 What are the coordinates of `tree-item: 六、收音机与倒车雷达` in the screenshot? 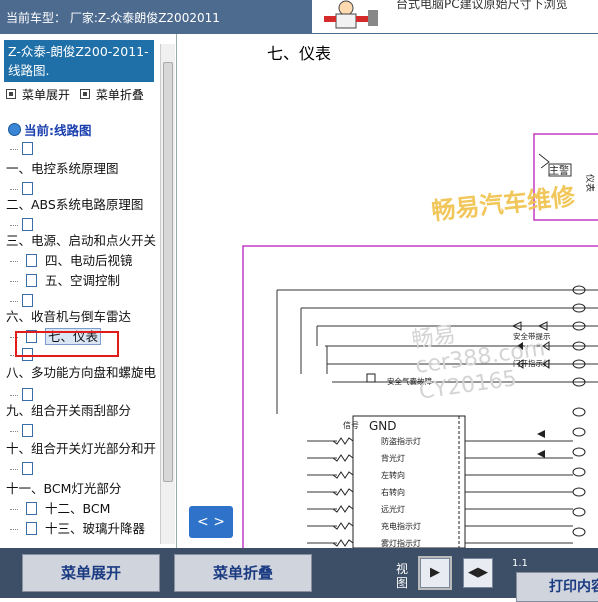 It's located at (68, 317).